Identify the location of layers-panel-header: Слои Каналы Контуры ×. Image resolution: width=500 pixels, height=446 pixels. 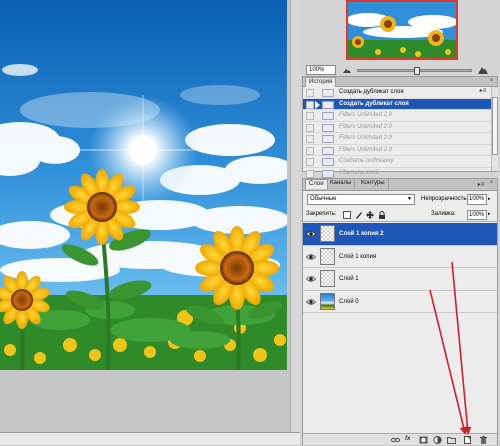
(400, 185).